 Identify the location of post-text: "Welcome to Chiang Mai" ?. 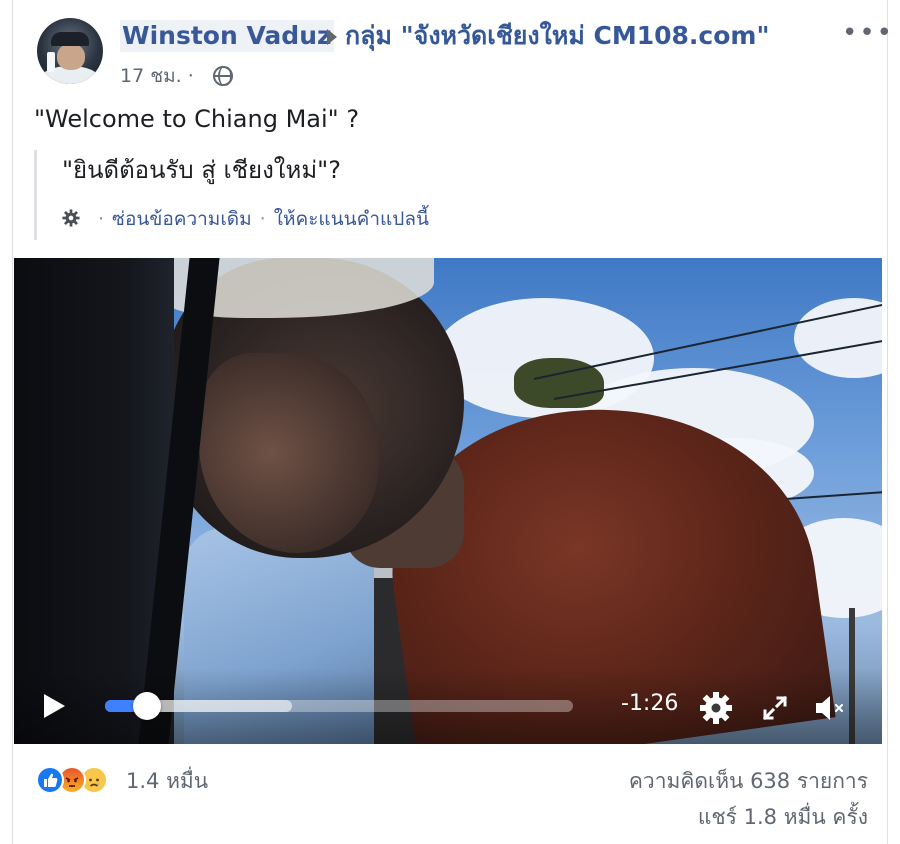
(197, 119).